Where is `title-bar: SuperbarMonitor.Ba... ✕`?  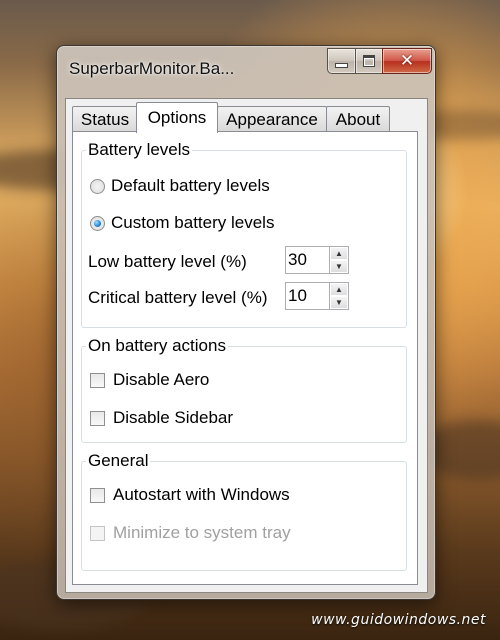
title-bar: SuperbarMonitor.Ba... ✕ is located at coordinates (246, 68).